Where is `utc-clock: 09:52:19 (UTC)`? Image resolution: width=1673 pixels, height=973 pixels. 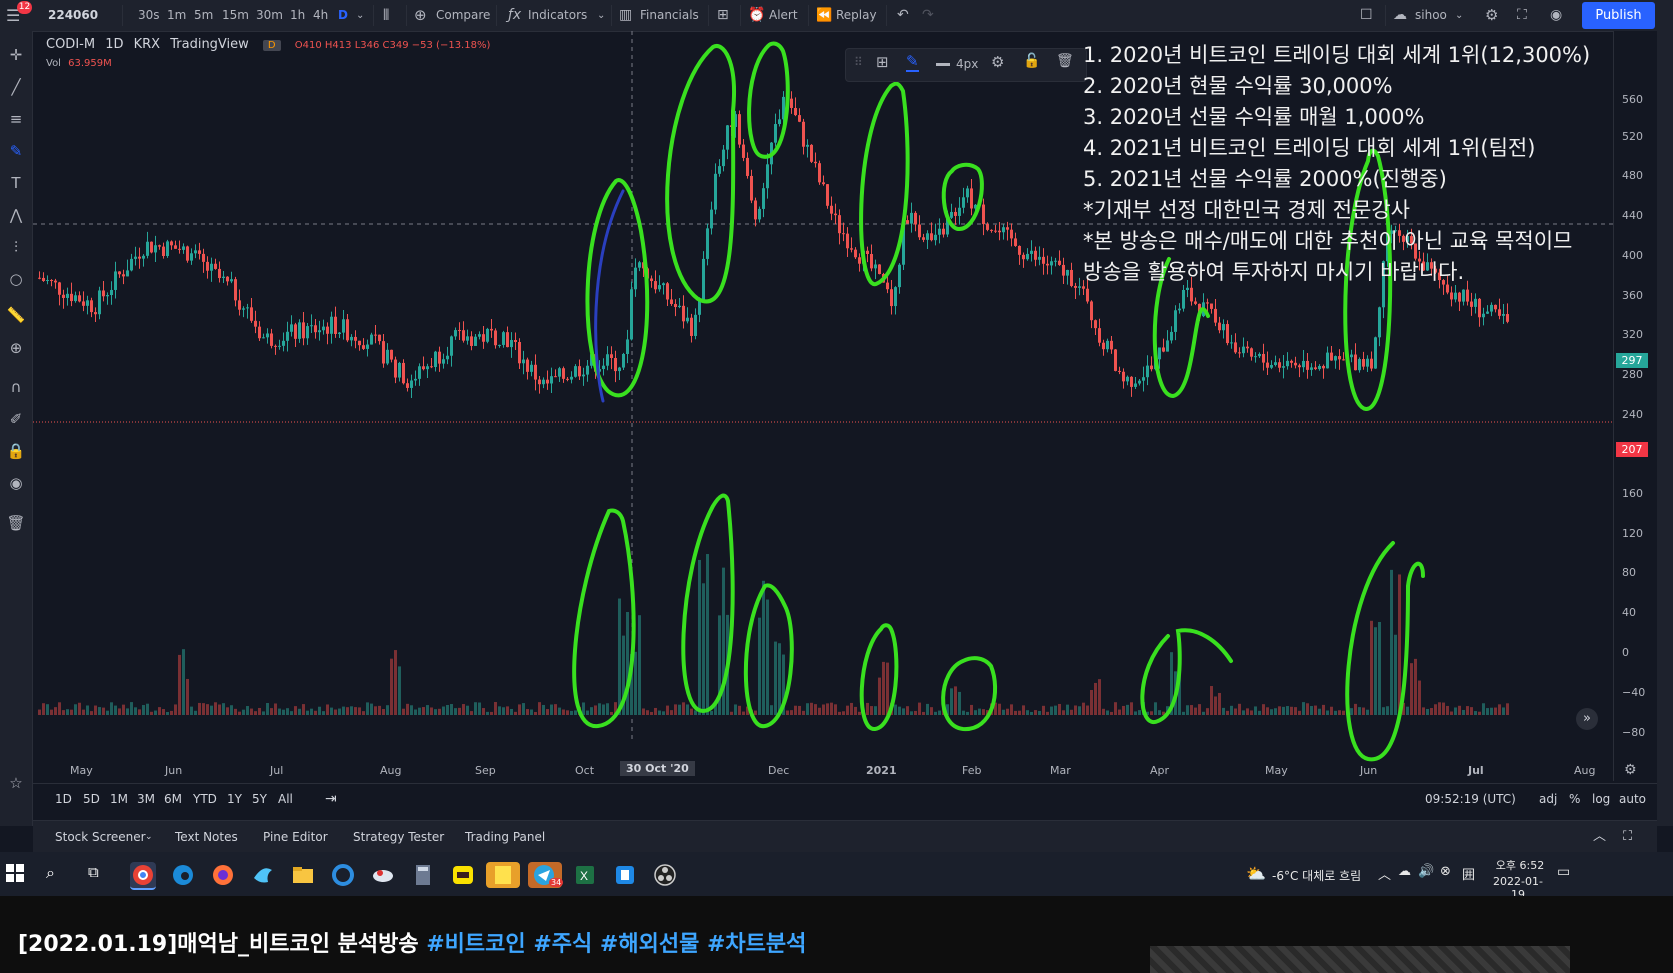 utc-clock: 09:52:19 (UTC) is located at coordinates (1470, 799).